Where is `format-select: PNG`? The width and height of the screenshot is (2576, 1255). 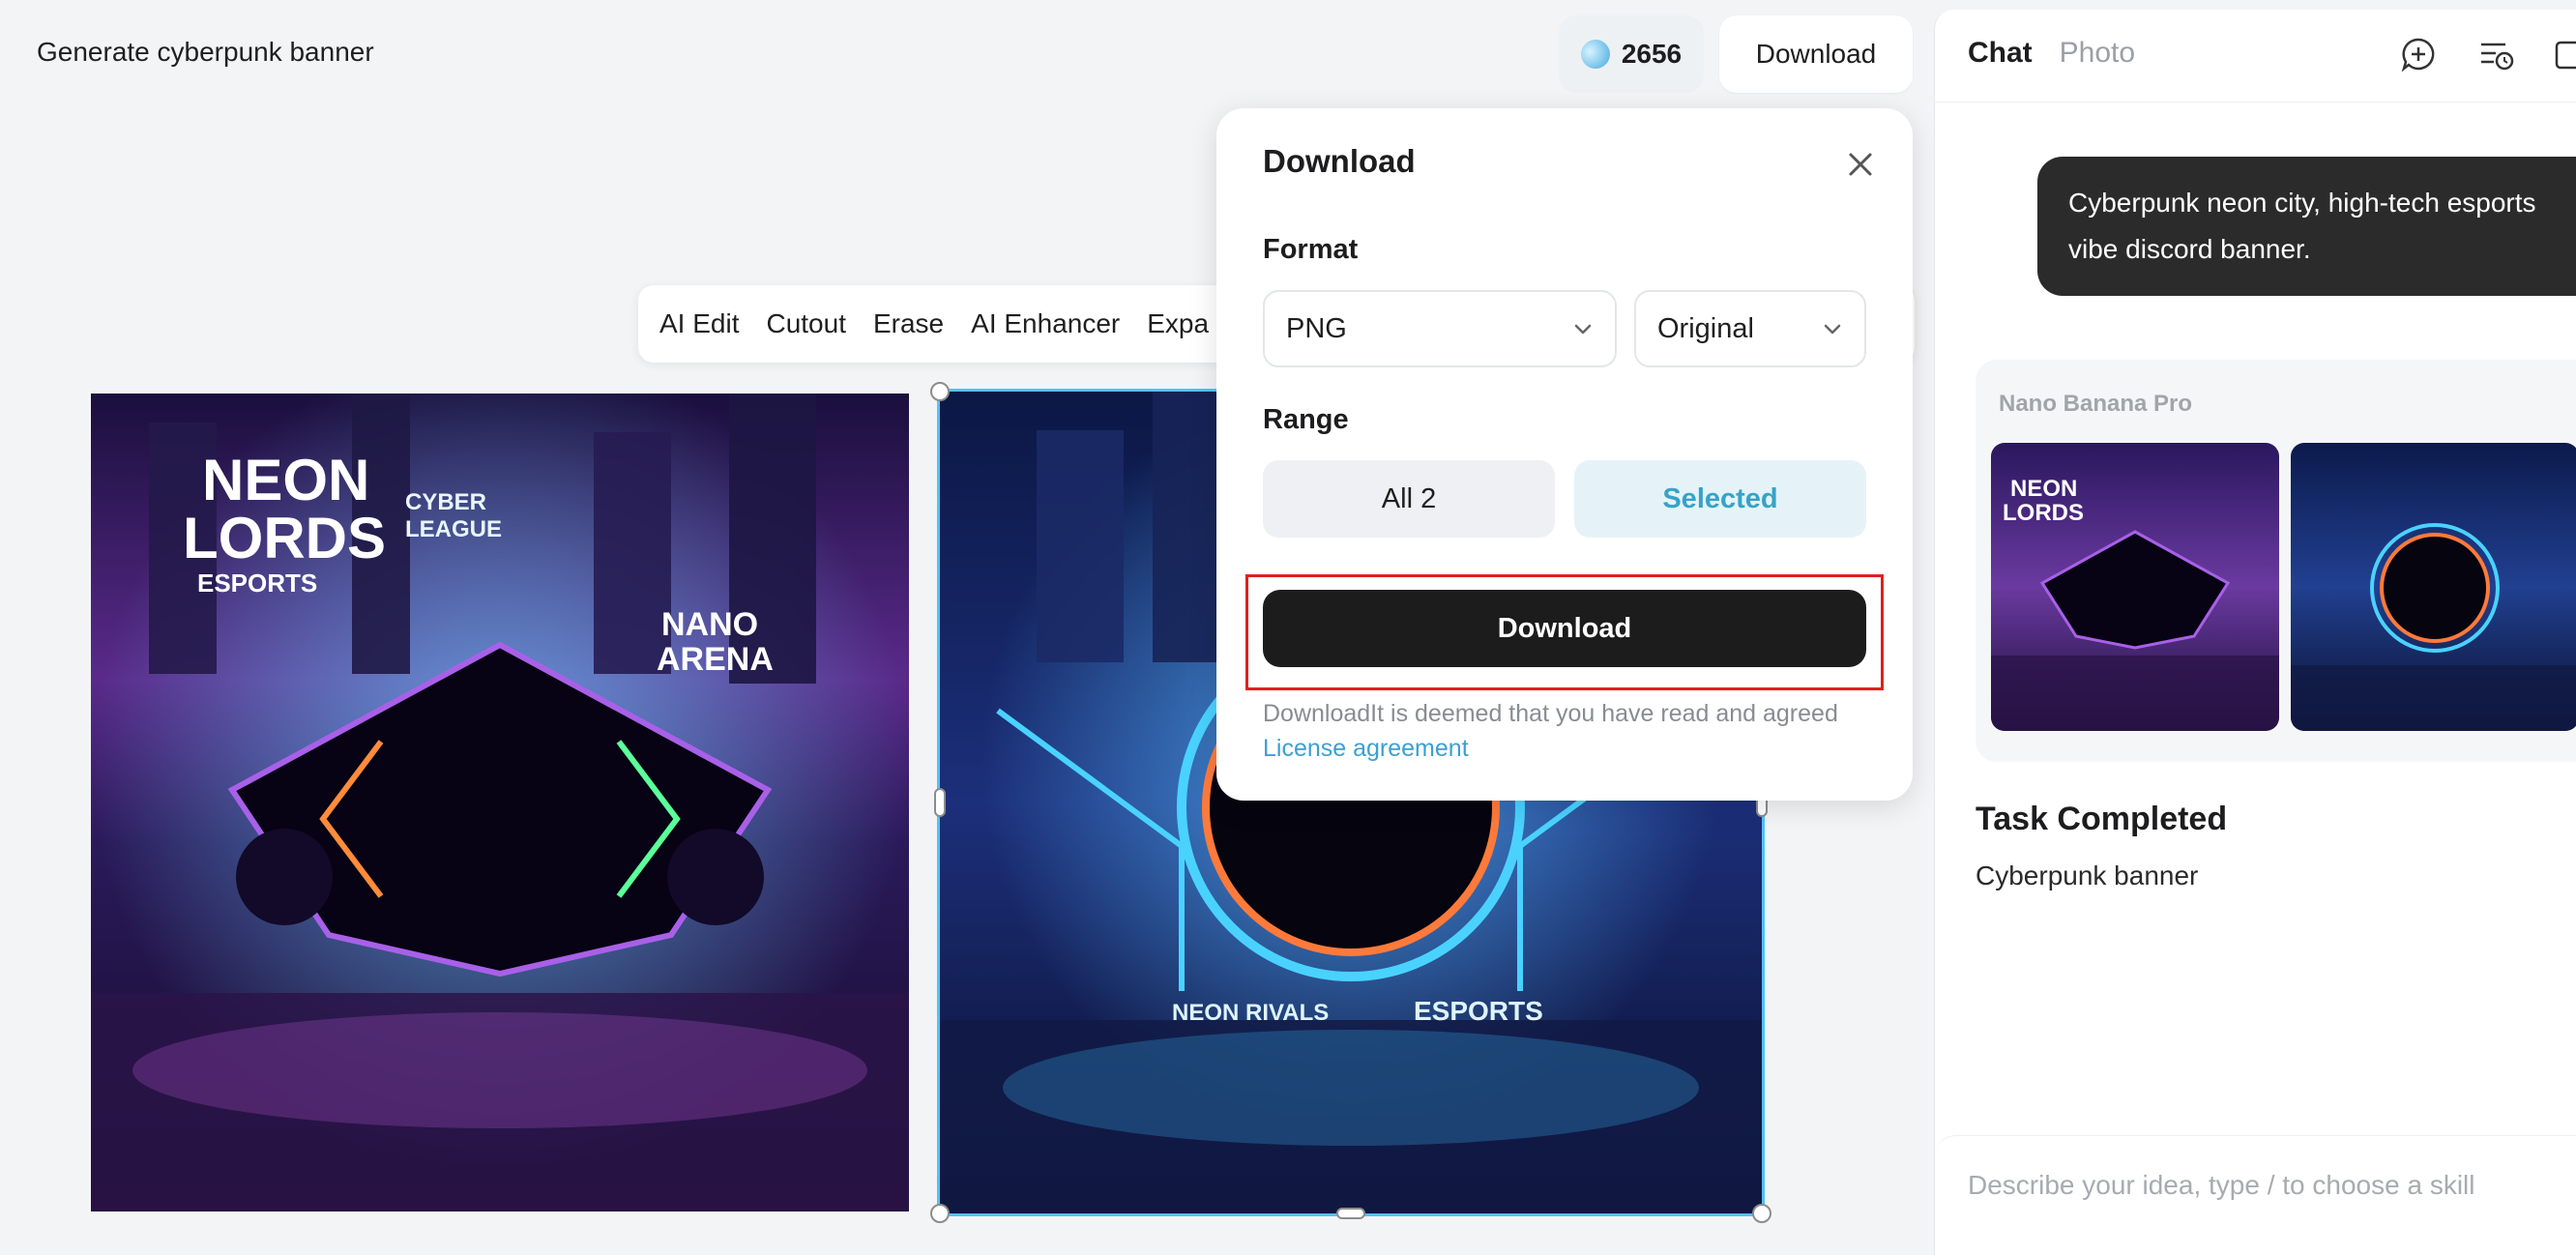 format-select: PNG is located at coordinates (1440, 328).